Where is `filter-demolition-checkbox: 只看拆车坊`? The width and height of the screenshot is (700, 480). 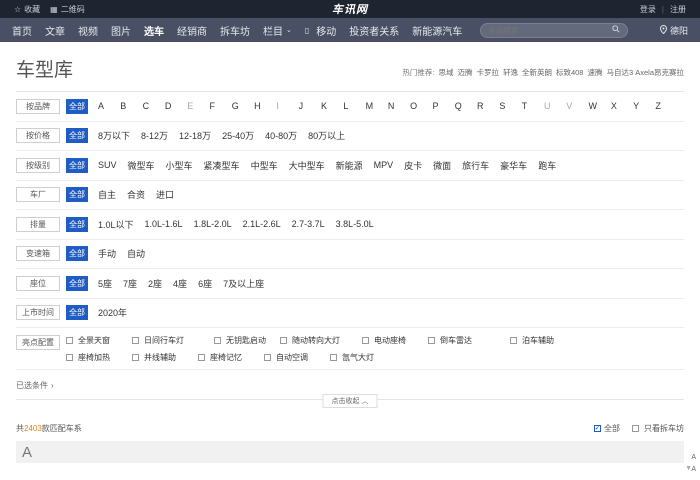
filter-demolition-checkbox: 只看拆车坊 is located at coordinates (658, 428).